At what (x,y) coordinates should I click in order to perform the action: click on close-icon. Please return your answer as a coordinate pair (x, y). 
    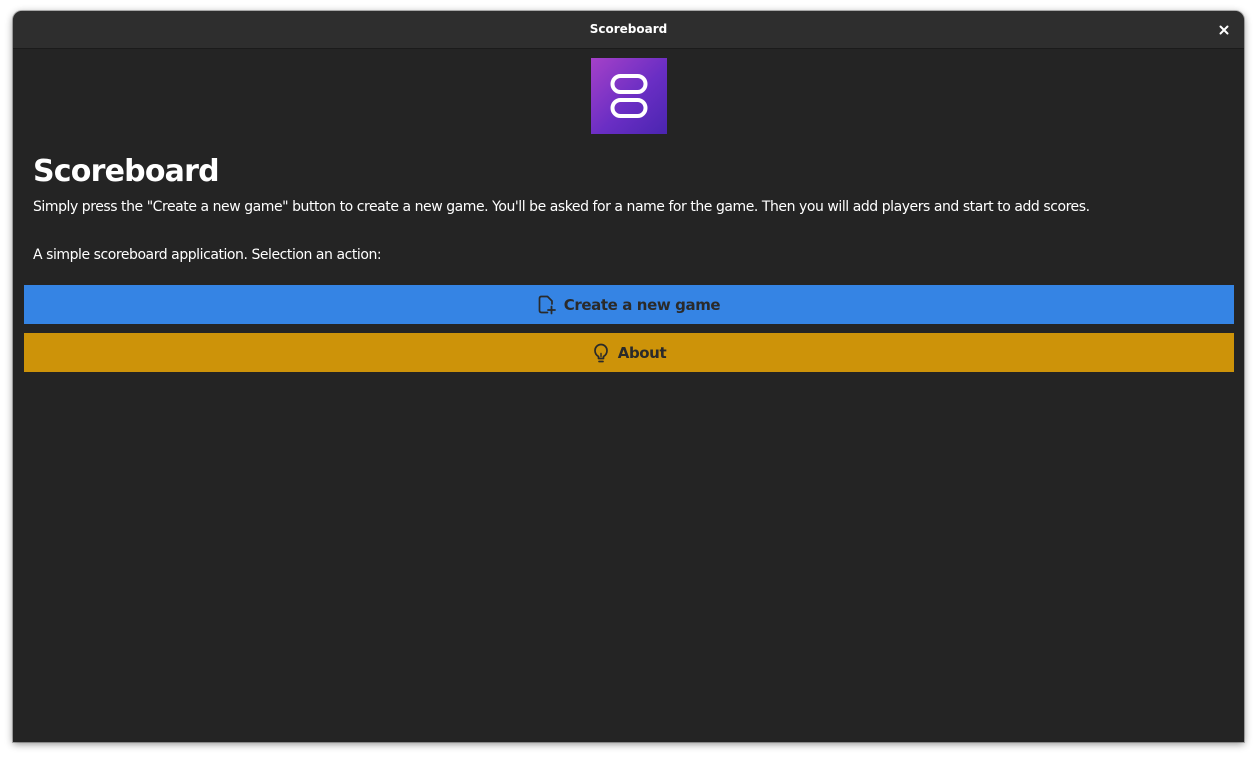
    Looking at the image, I should click on (1224, 30).